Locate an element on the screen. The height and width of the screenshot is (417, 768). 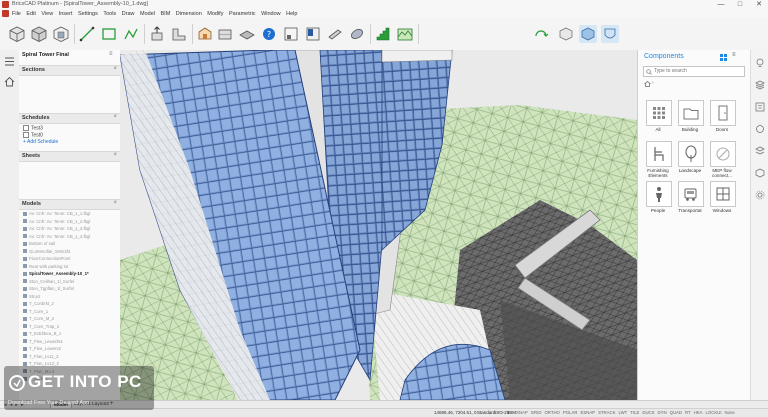
modeled-view-icon is located at coordinates (610, 34).